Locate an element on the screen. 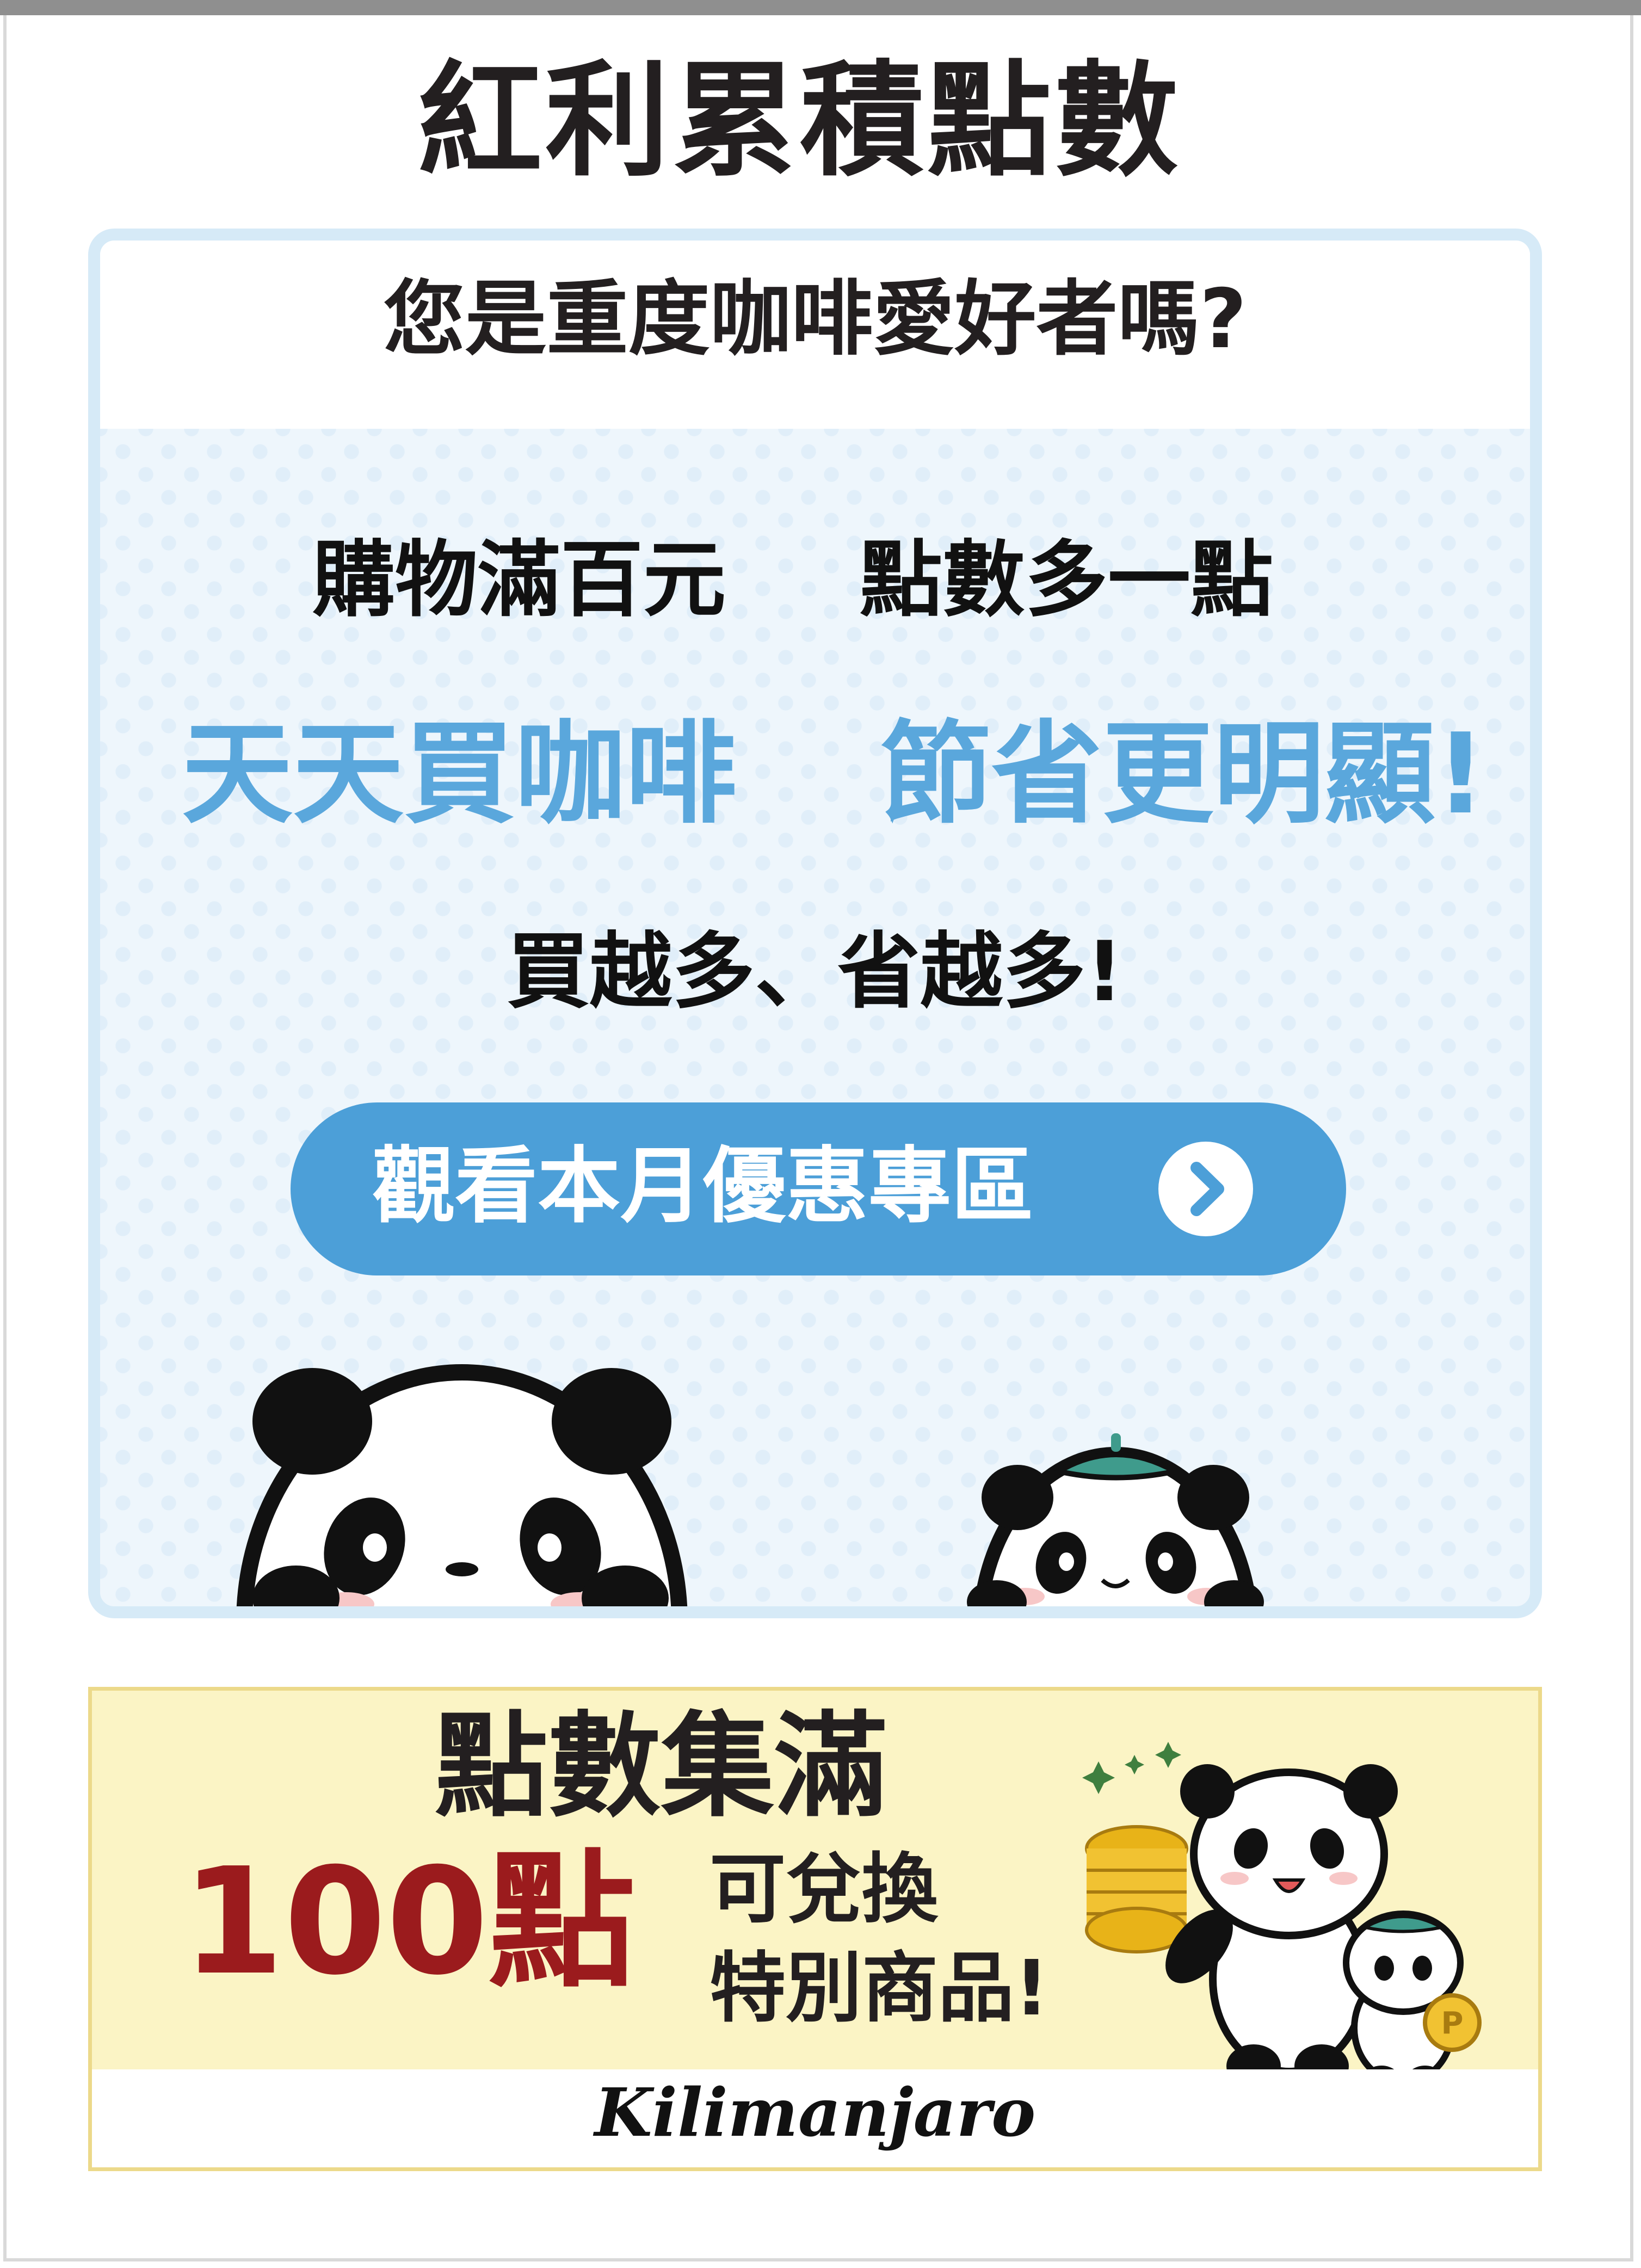 This screenshot has width=1641, height=2268. small-panda-icon is located at coordinates (1115, 1519).